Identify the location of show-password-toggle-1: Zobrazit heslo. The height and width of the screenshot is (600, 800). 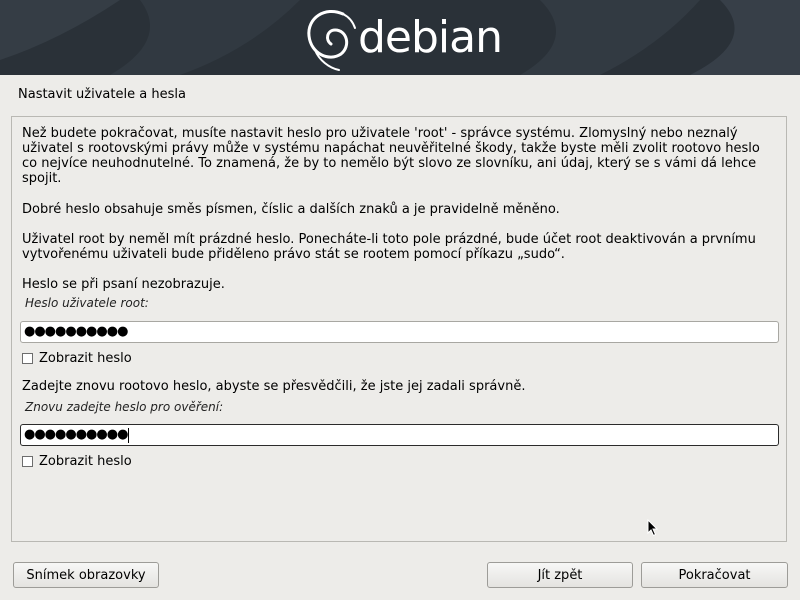
(77, 358).